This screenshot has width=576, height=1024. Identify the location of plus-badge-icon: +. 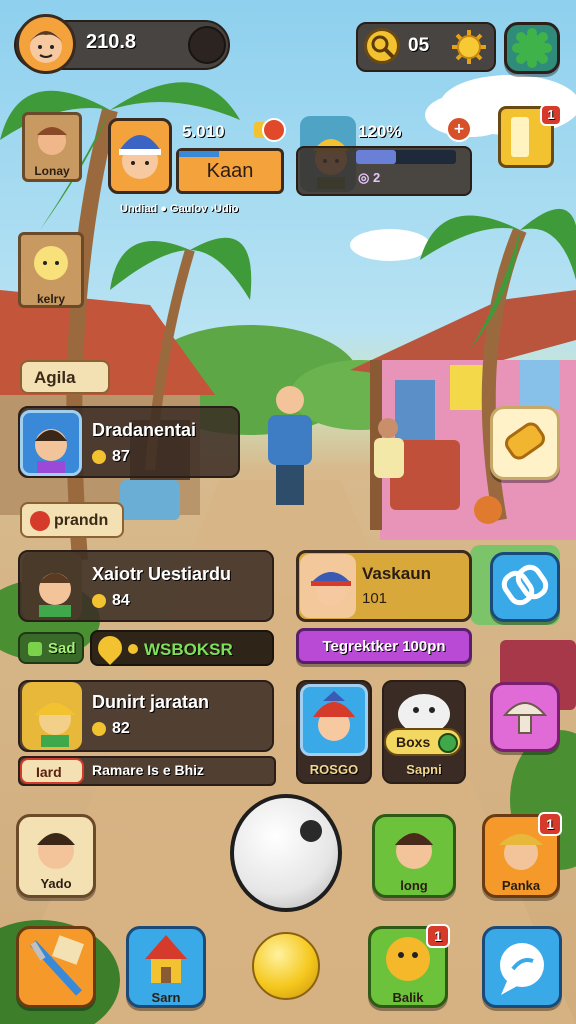
(459, 129).